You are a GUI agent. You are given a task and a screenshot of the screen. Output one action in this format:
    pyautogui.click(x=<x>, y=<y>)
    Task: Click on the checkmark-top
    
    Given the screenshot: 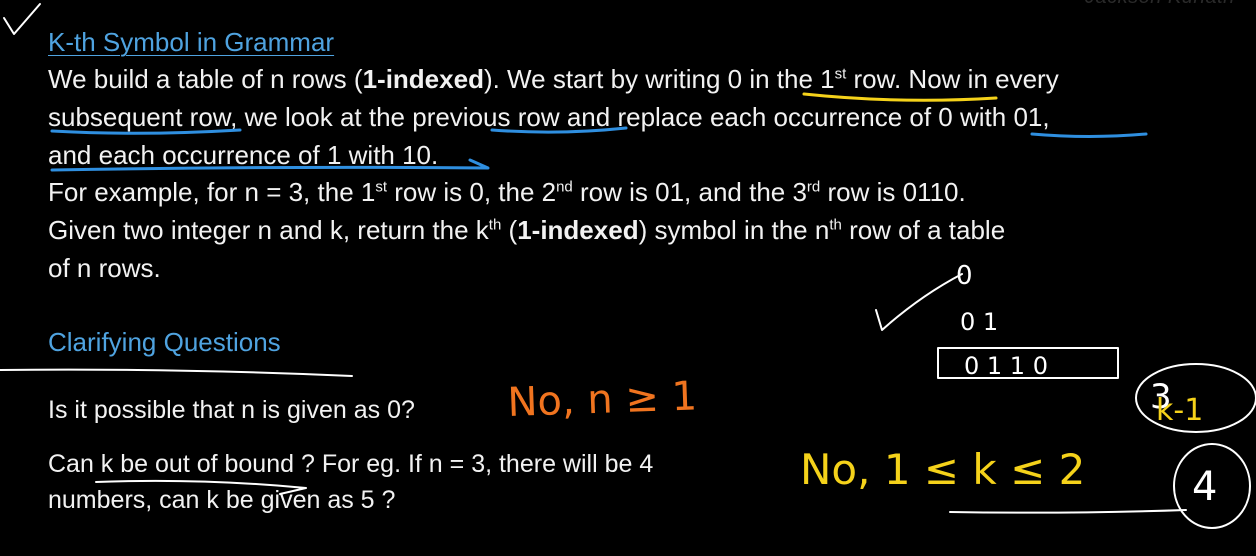 What is the action you would take?
    pyautogui.click(x=22, y=19)
    